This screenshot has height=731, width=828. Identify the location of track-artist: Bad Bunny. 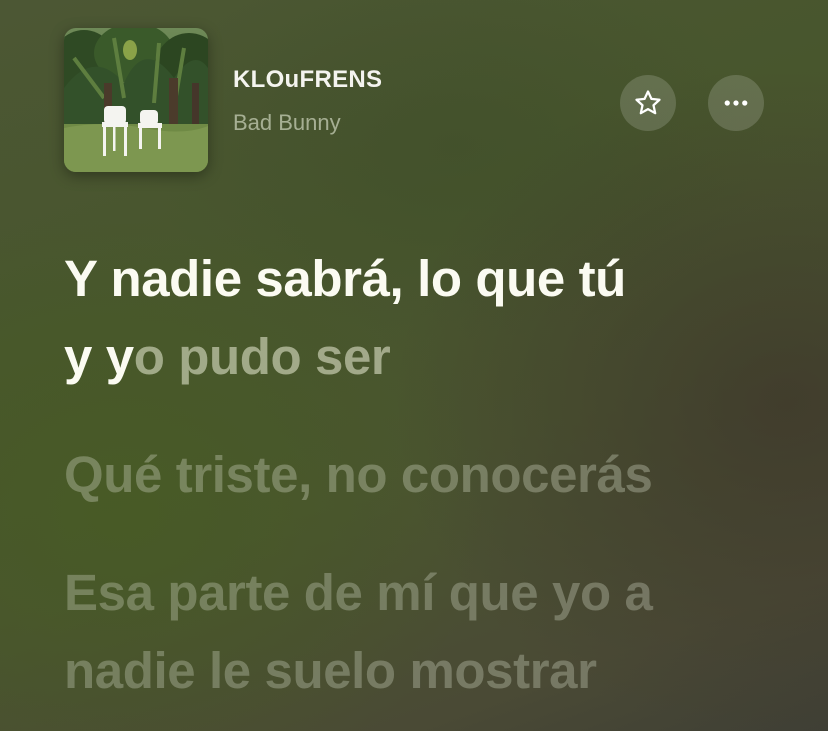
(287, 123).